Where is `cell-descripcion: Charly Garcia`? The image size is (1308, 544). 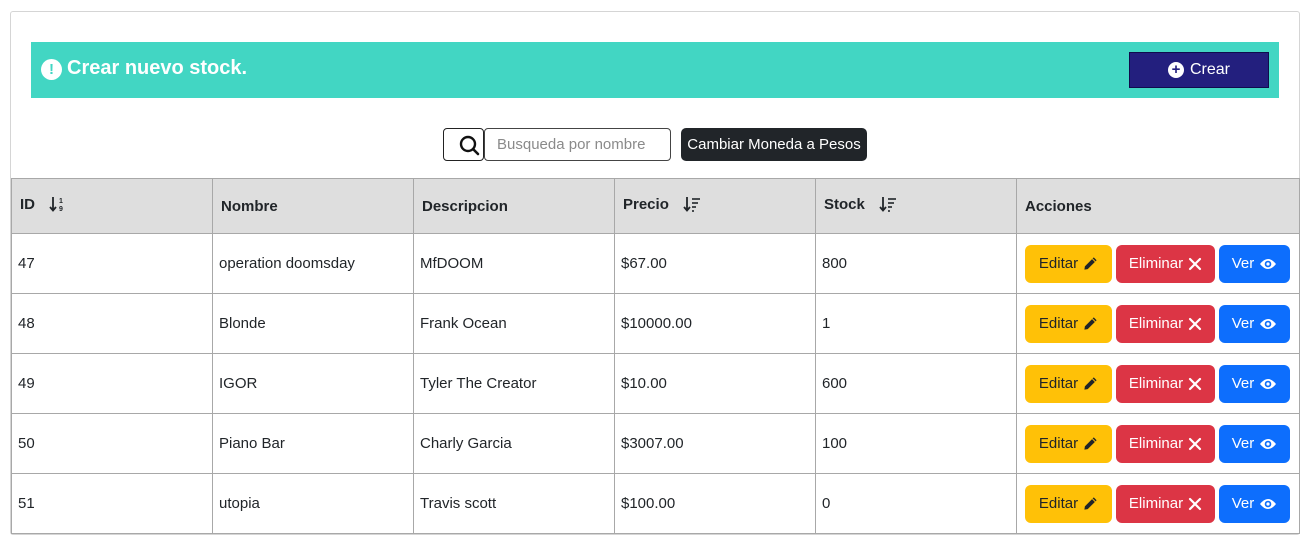
cell-descripcion: Charly Garcia is located at coordinates (514, 443).